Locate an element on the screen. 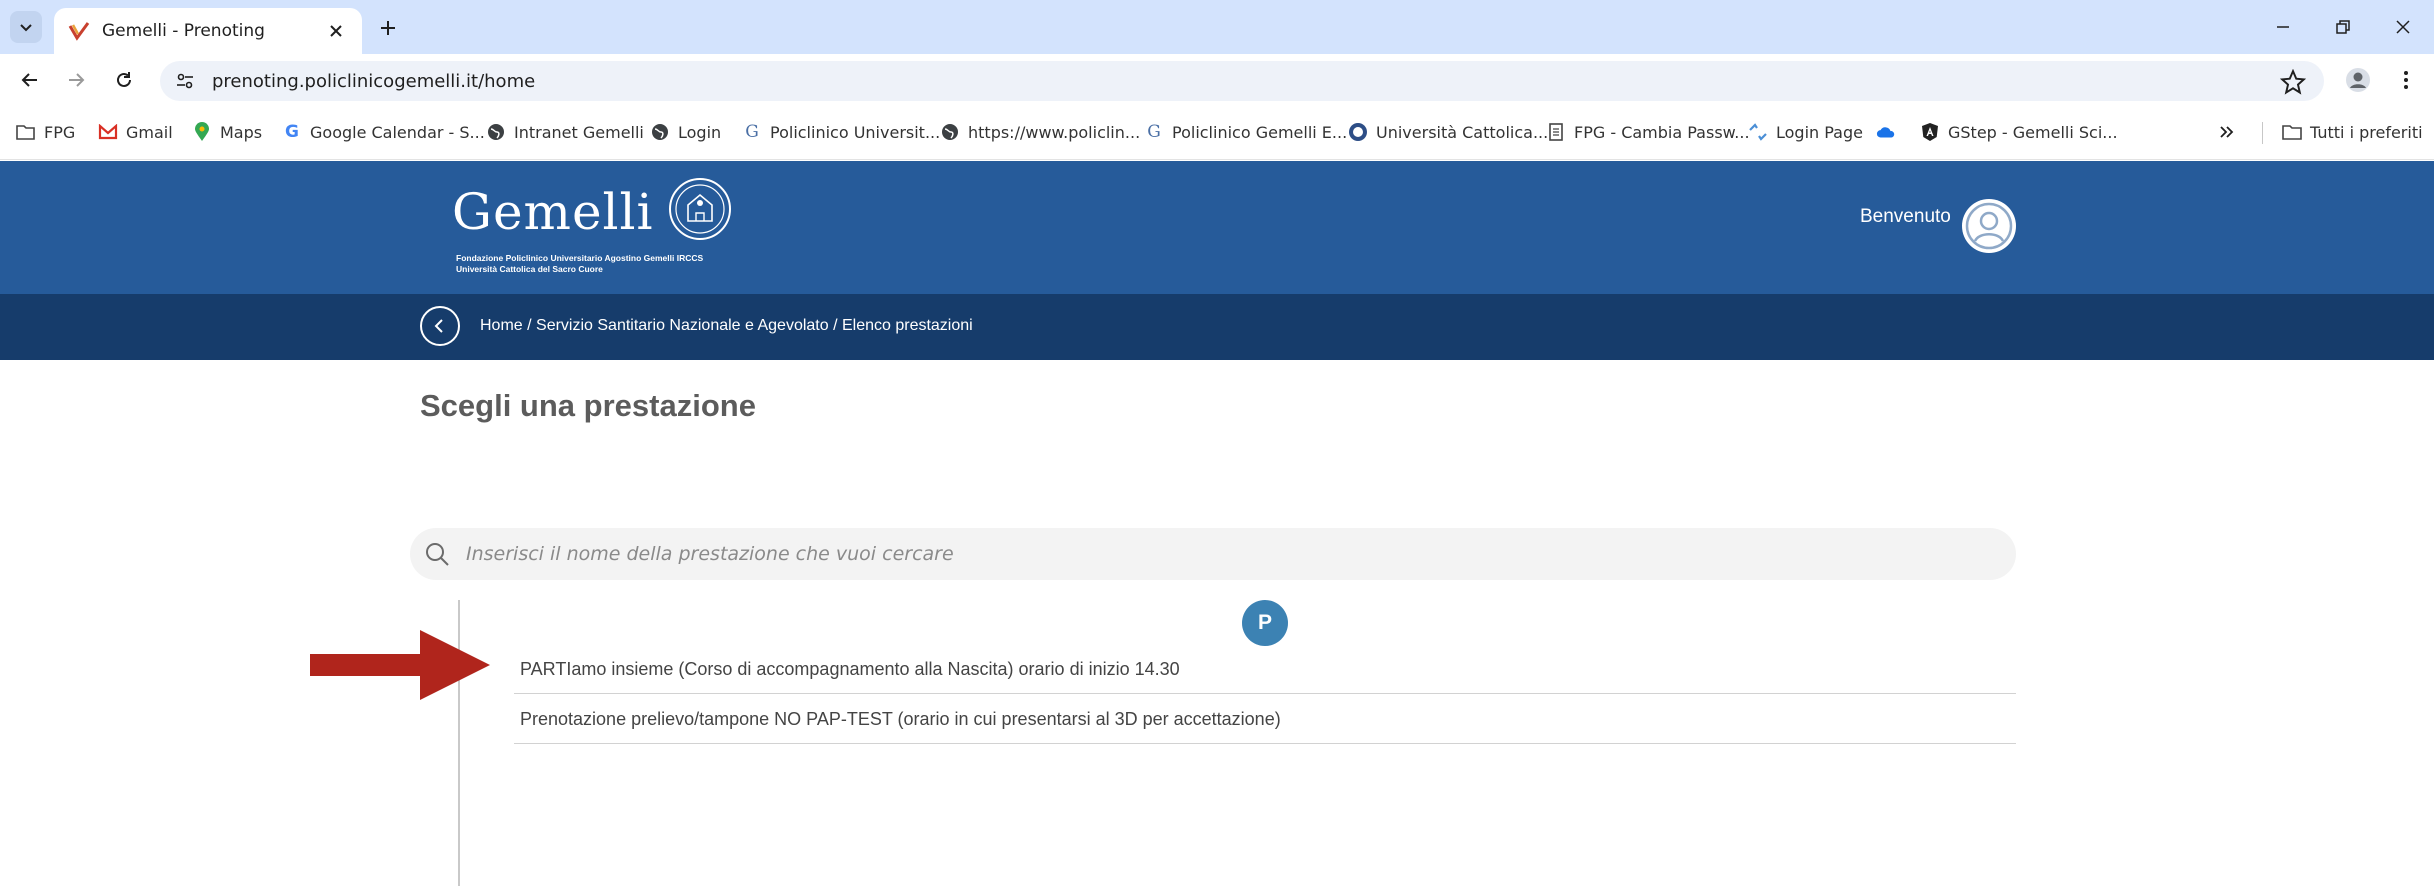 Image resolution: width=2434 pixels, height=886 pixels. tab-search-button is located at coordinates (26, 27).